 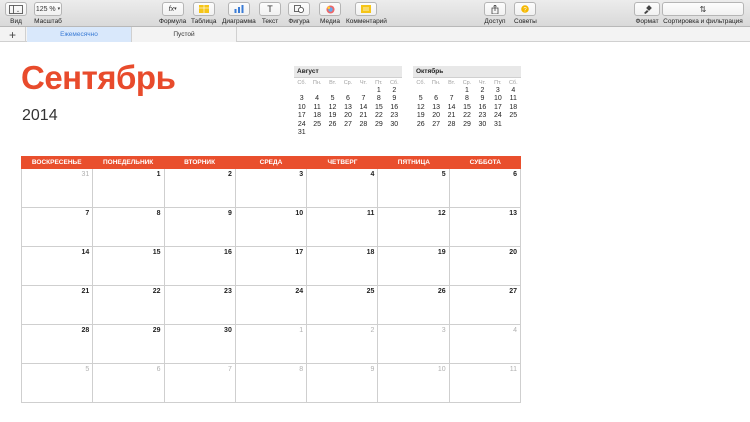 What do you see at coordinates (203, 9) in the screenshot?
I see `table-icon` at bounding box center [203, 9].